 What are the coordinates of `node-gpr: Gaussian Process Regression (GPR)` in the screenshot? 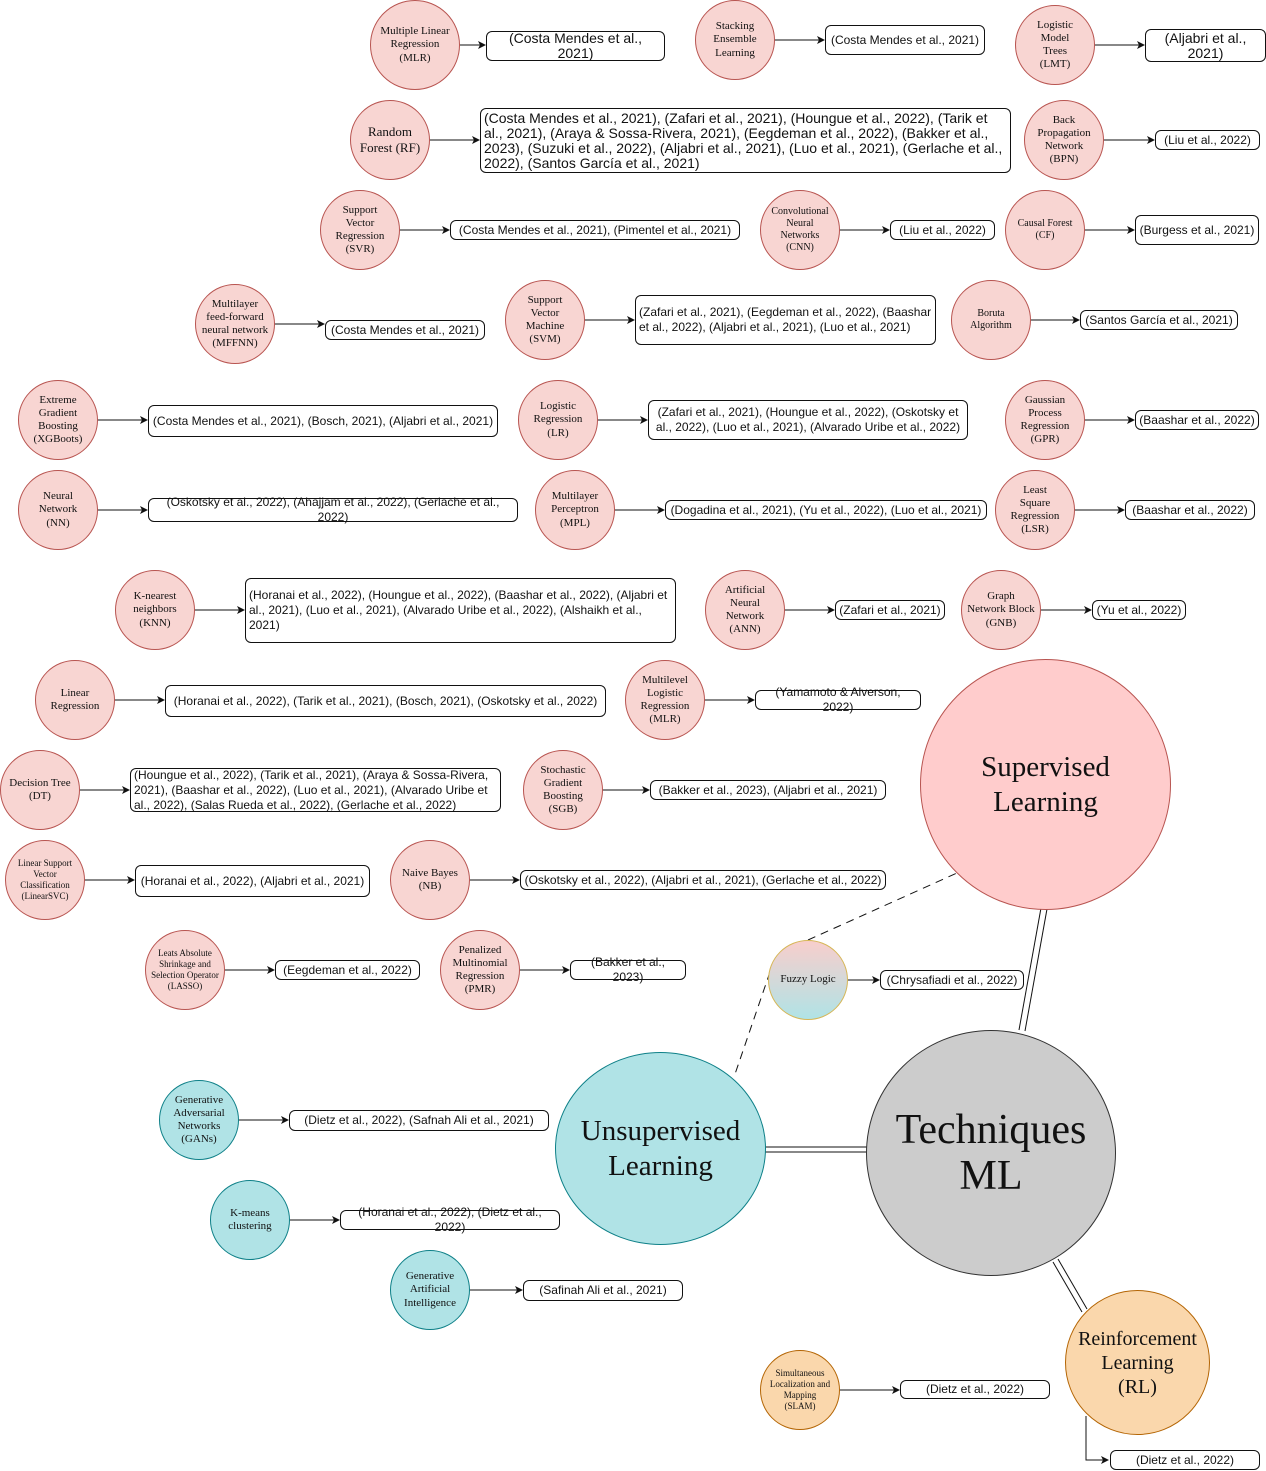 It's located at (1045, 420).